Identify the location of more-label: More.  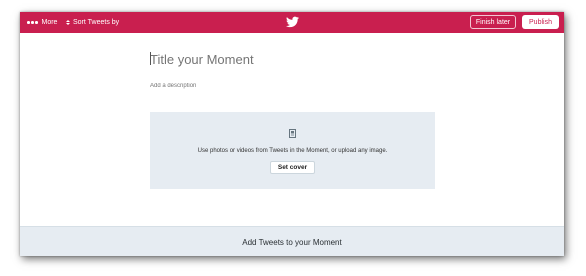
(49, 22).